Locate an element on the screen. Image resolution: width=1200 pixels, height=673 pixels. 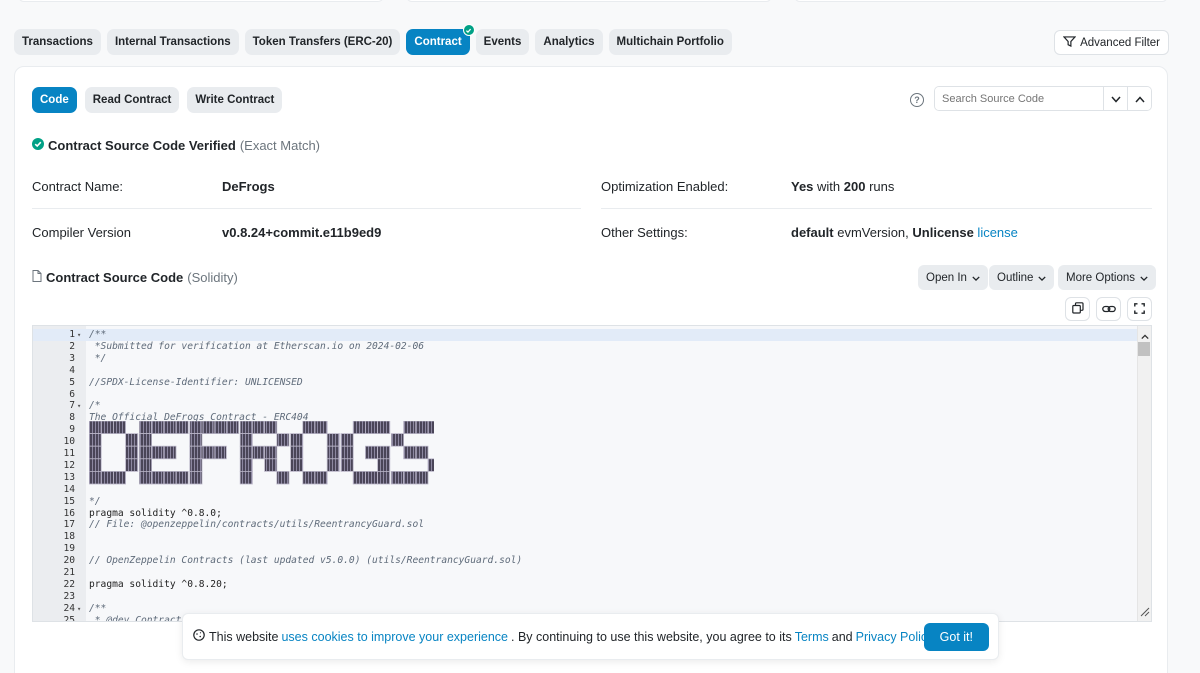
code-line: 6 is located at coordinates (585, 395).